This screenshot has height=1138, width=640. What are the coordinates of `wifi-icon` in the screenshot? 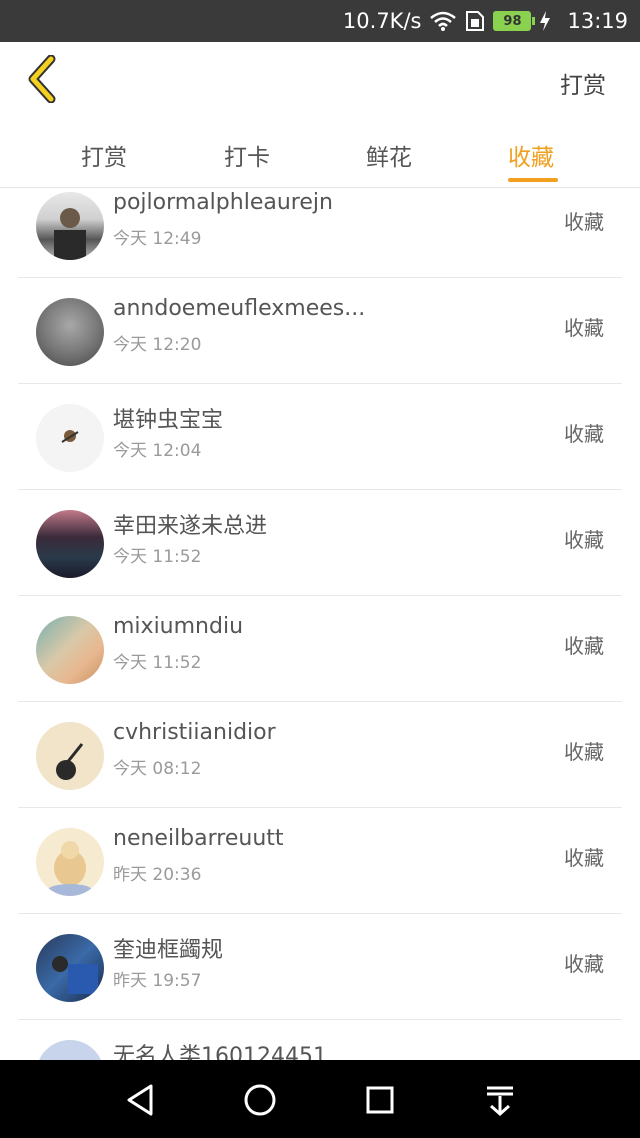 It's located at (443, 21).